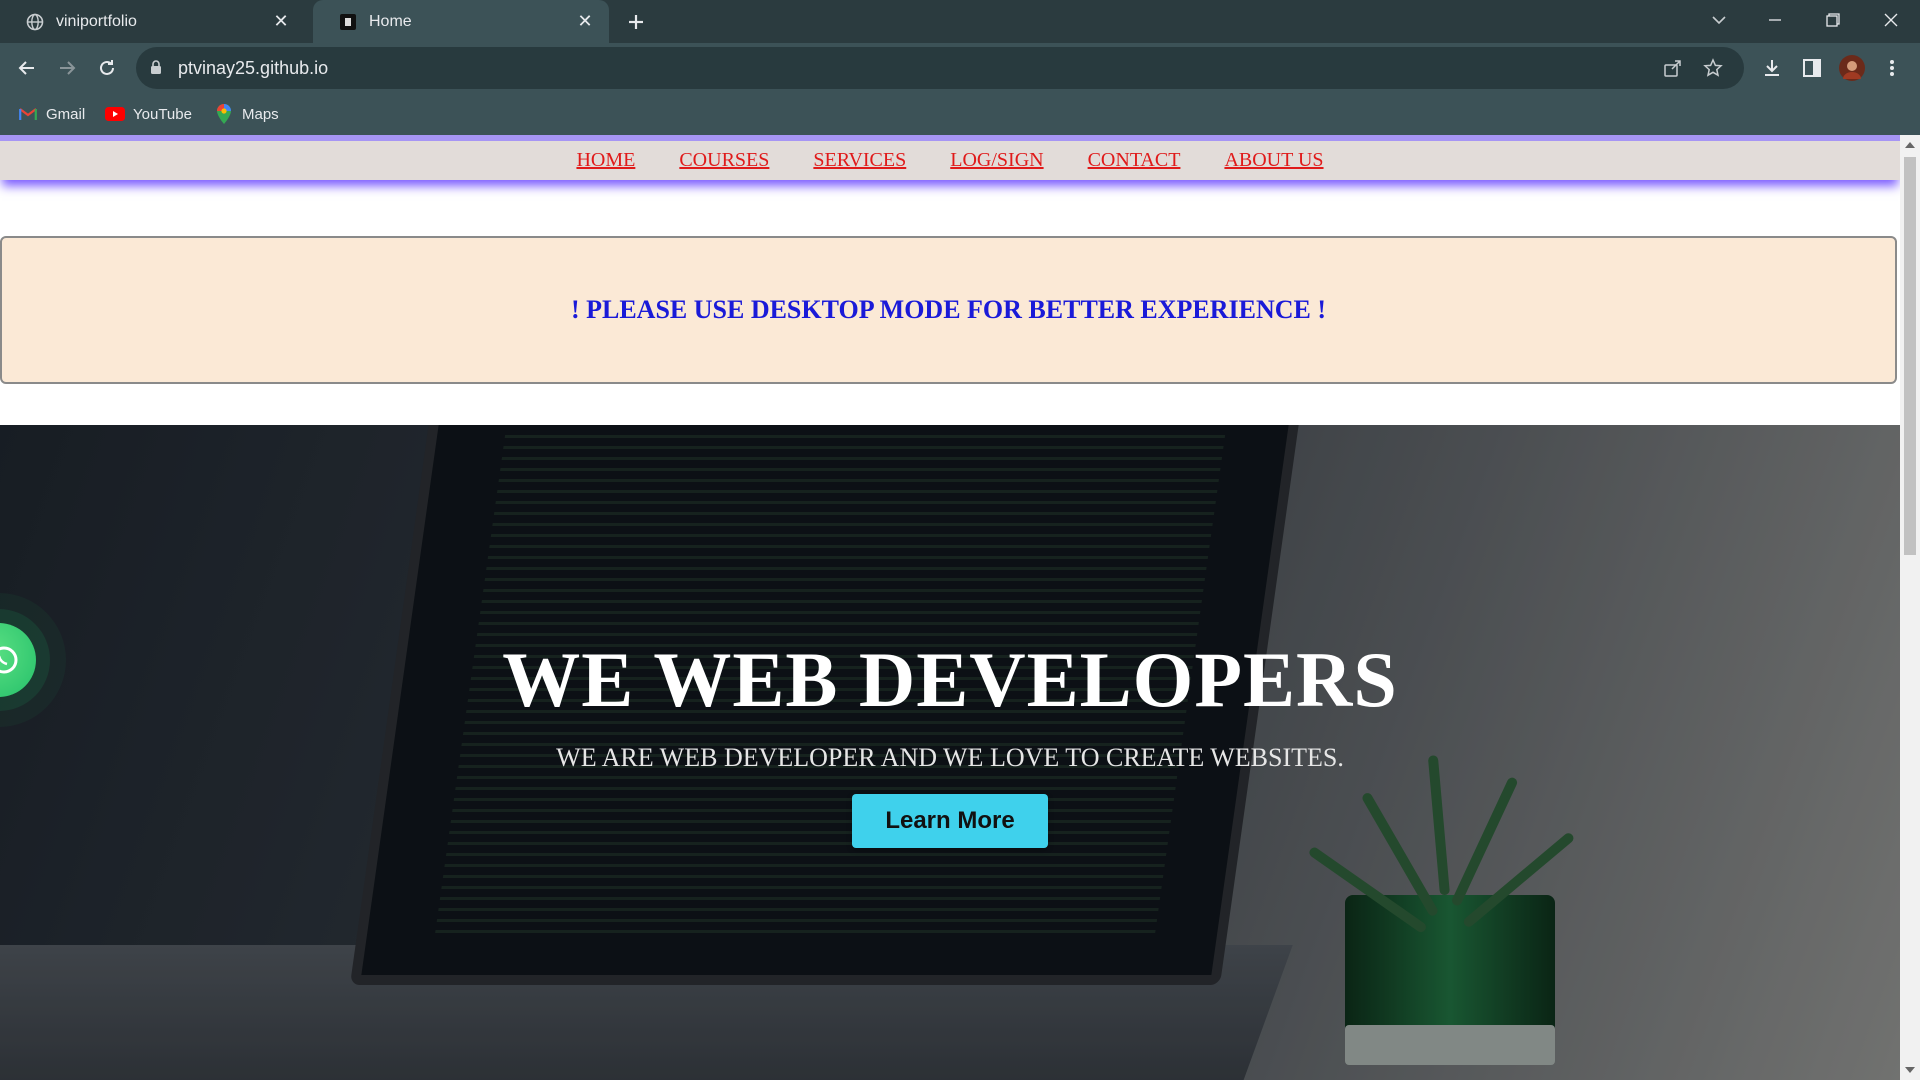  Describe the element at coordinates (960, 21) in the screenshot. I see `tab-strip: viniportfolio ✕ Home ✕` at that location.